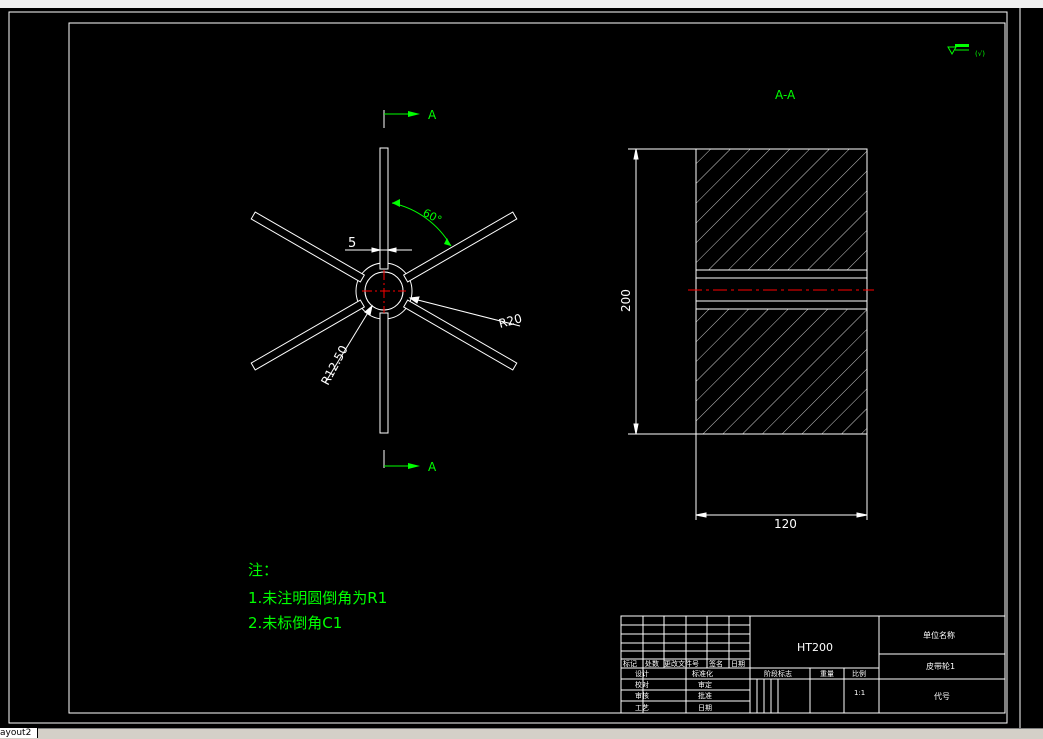 The height and width of the screenshot is (739, 1043). Describe the element at coordinates (966, 51) in the screenshot. I see `surface-finish-symbol: (√)` at that location.